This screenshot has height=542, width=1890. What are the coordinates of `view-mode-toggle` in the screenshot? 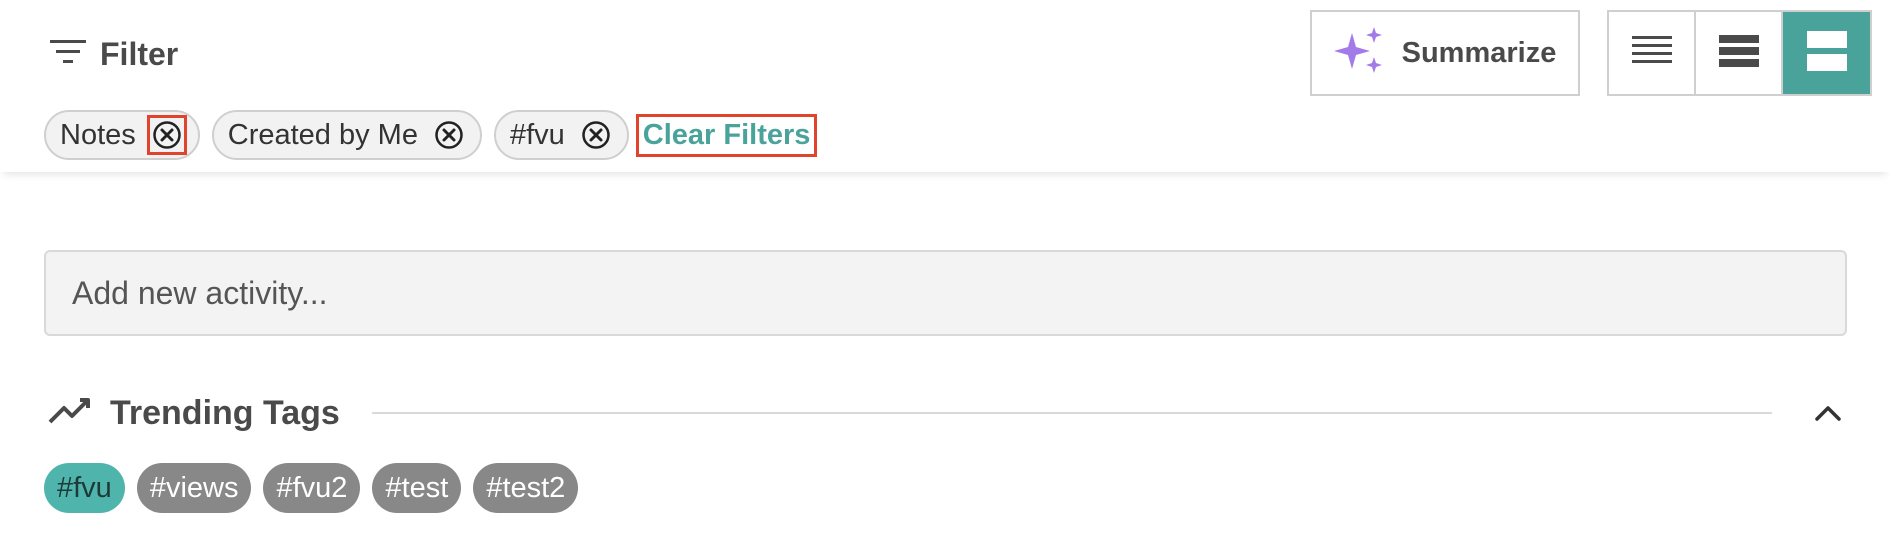 It's located at (1739, 53).